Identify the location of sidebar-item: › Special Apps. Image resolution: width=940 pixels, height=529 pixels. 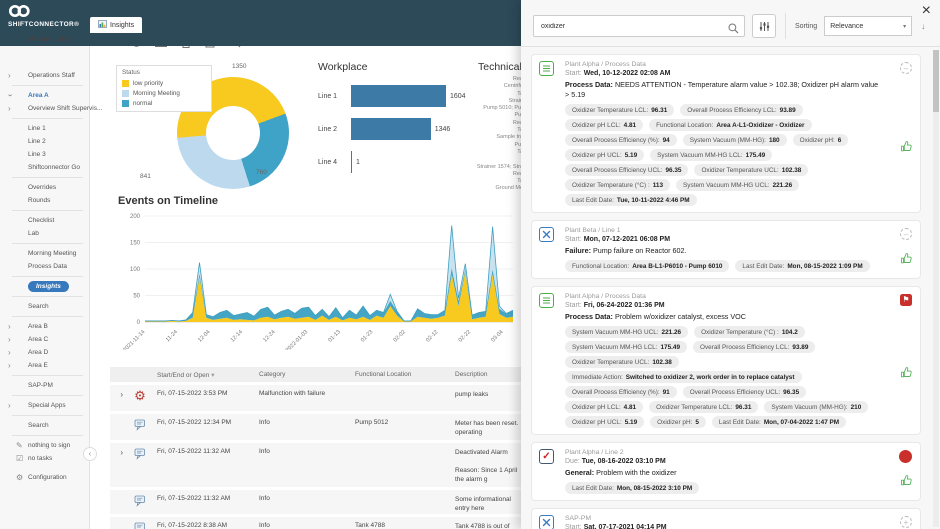
(44, 405).